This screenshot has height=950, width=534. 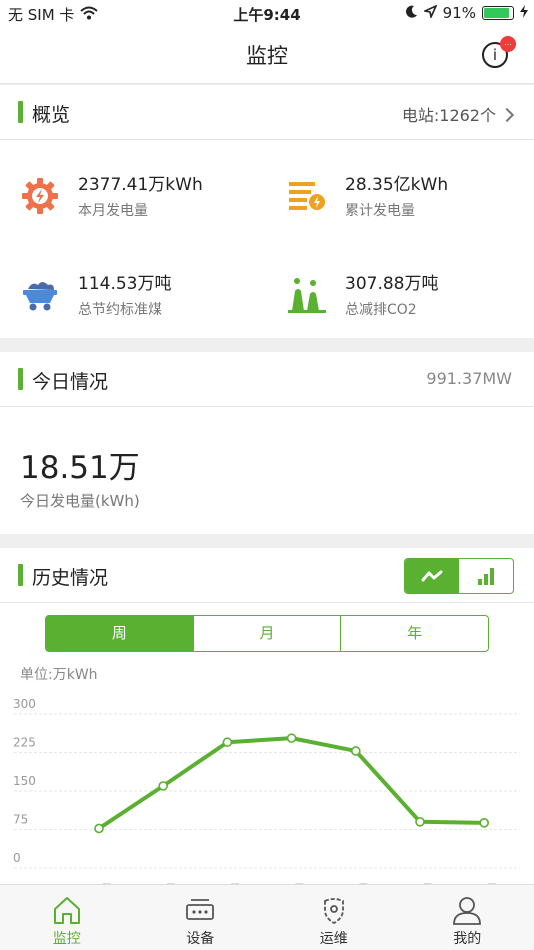 I want to click on tabbar-item-profile: 我的, so click(x=467, y=917).